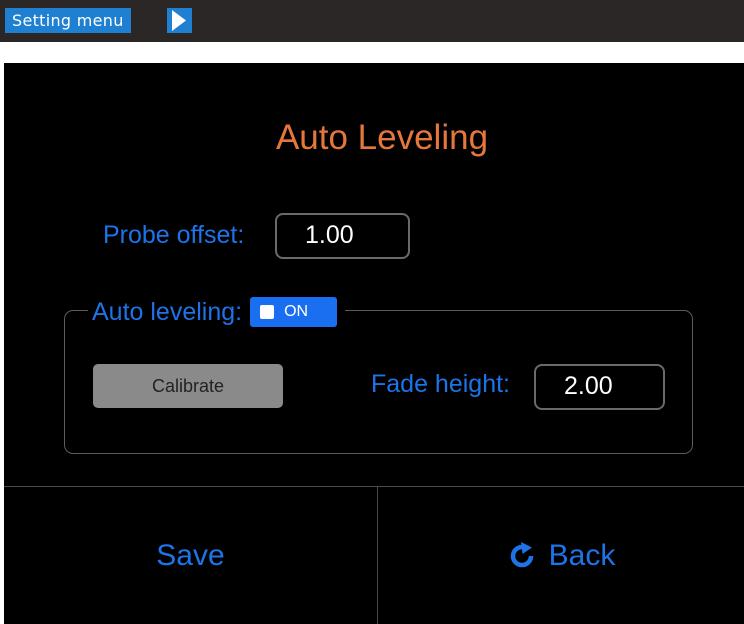 The width and height of the screenshot is (744, 624). I want to click on back-button: Back, so click(561, 555).